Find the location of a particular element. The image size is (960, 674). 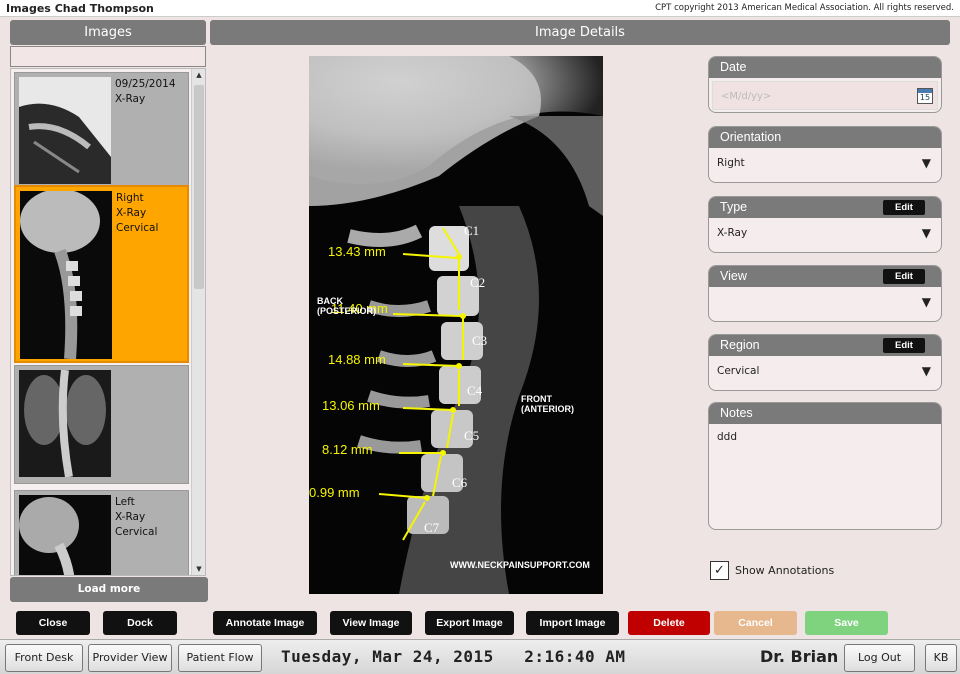

scrollbar-thumb is located at coordinates (199, 187).